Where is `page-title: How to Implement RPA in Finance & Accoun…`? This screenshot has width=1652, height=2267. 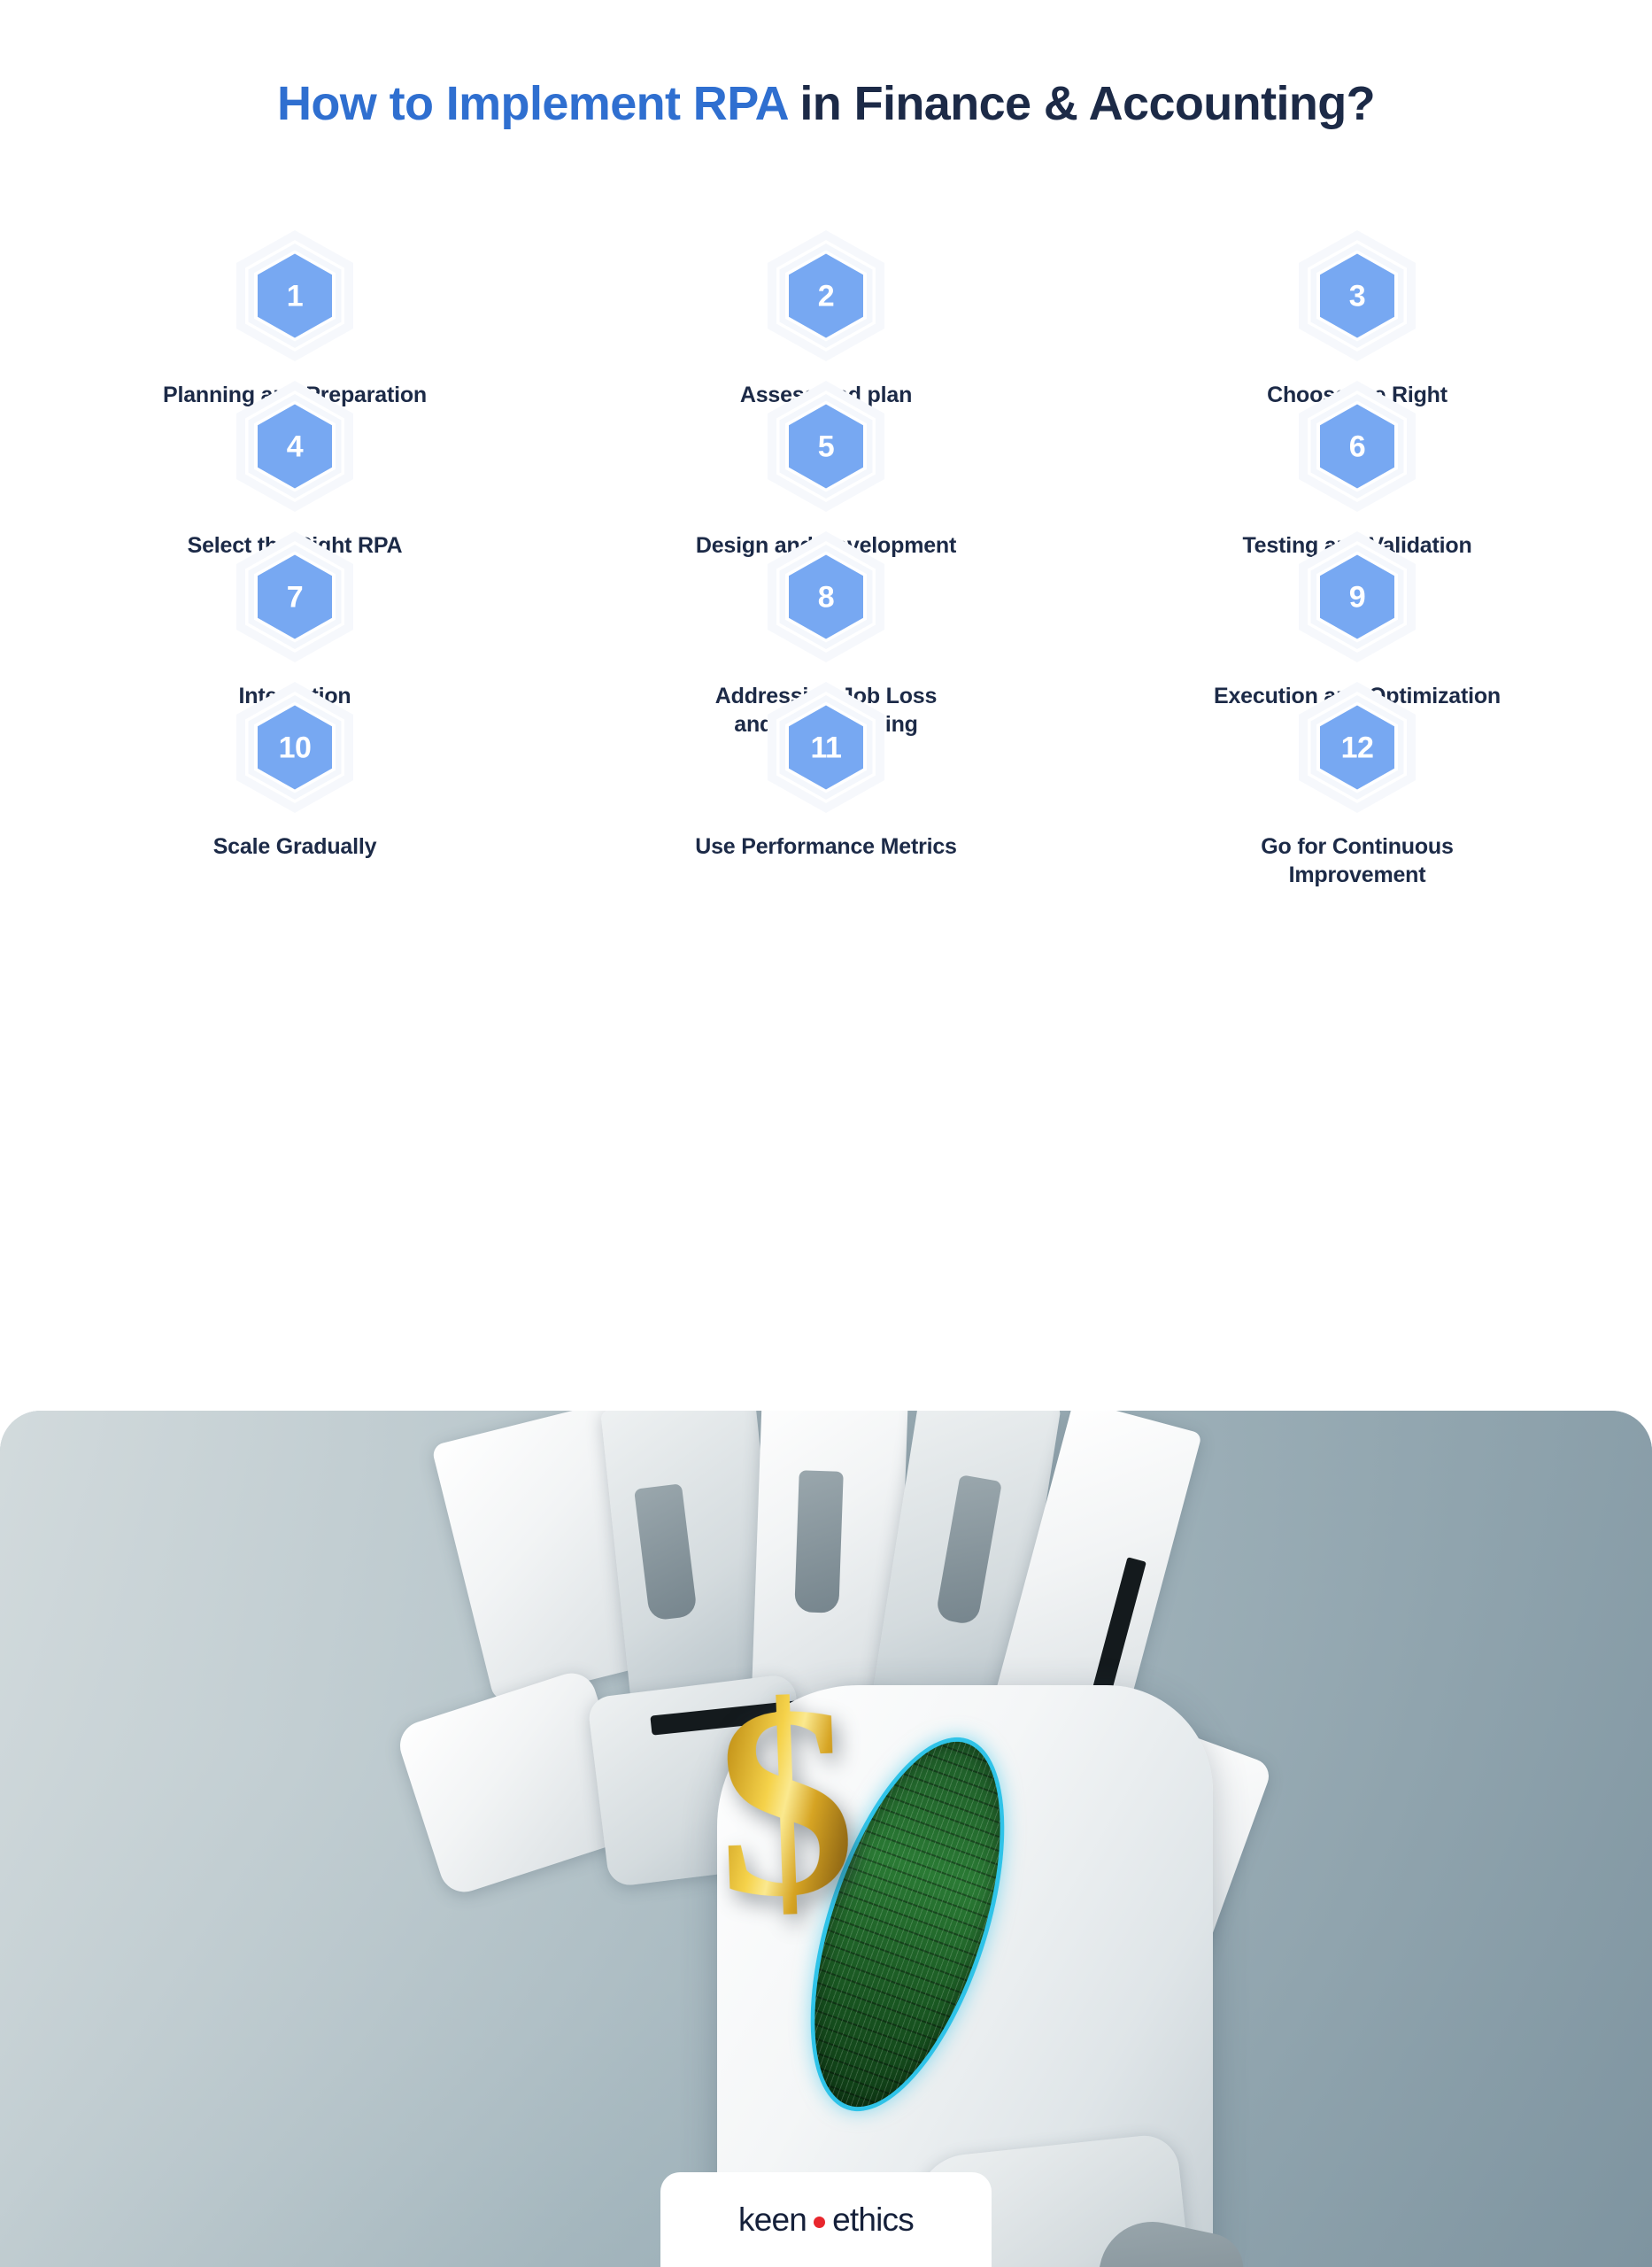
page-title: How to Implement RPA in Finance & Accoun… is located at coordinates (826, 103).